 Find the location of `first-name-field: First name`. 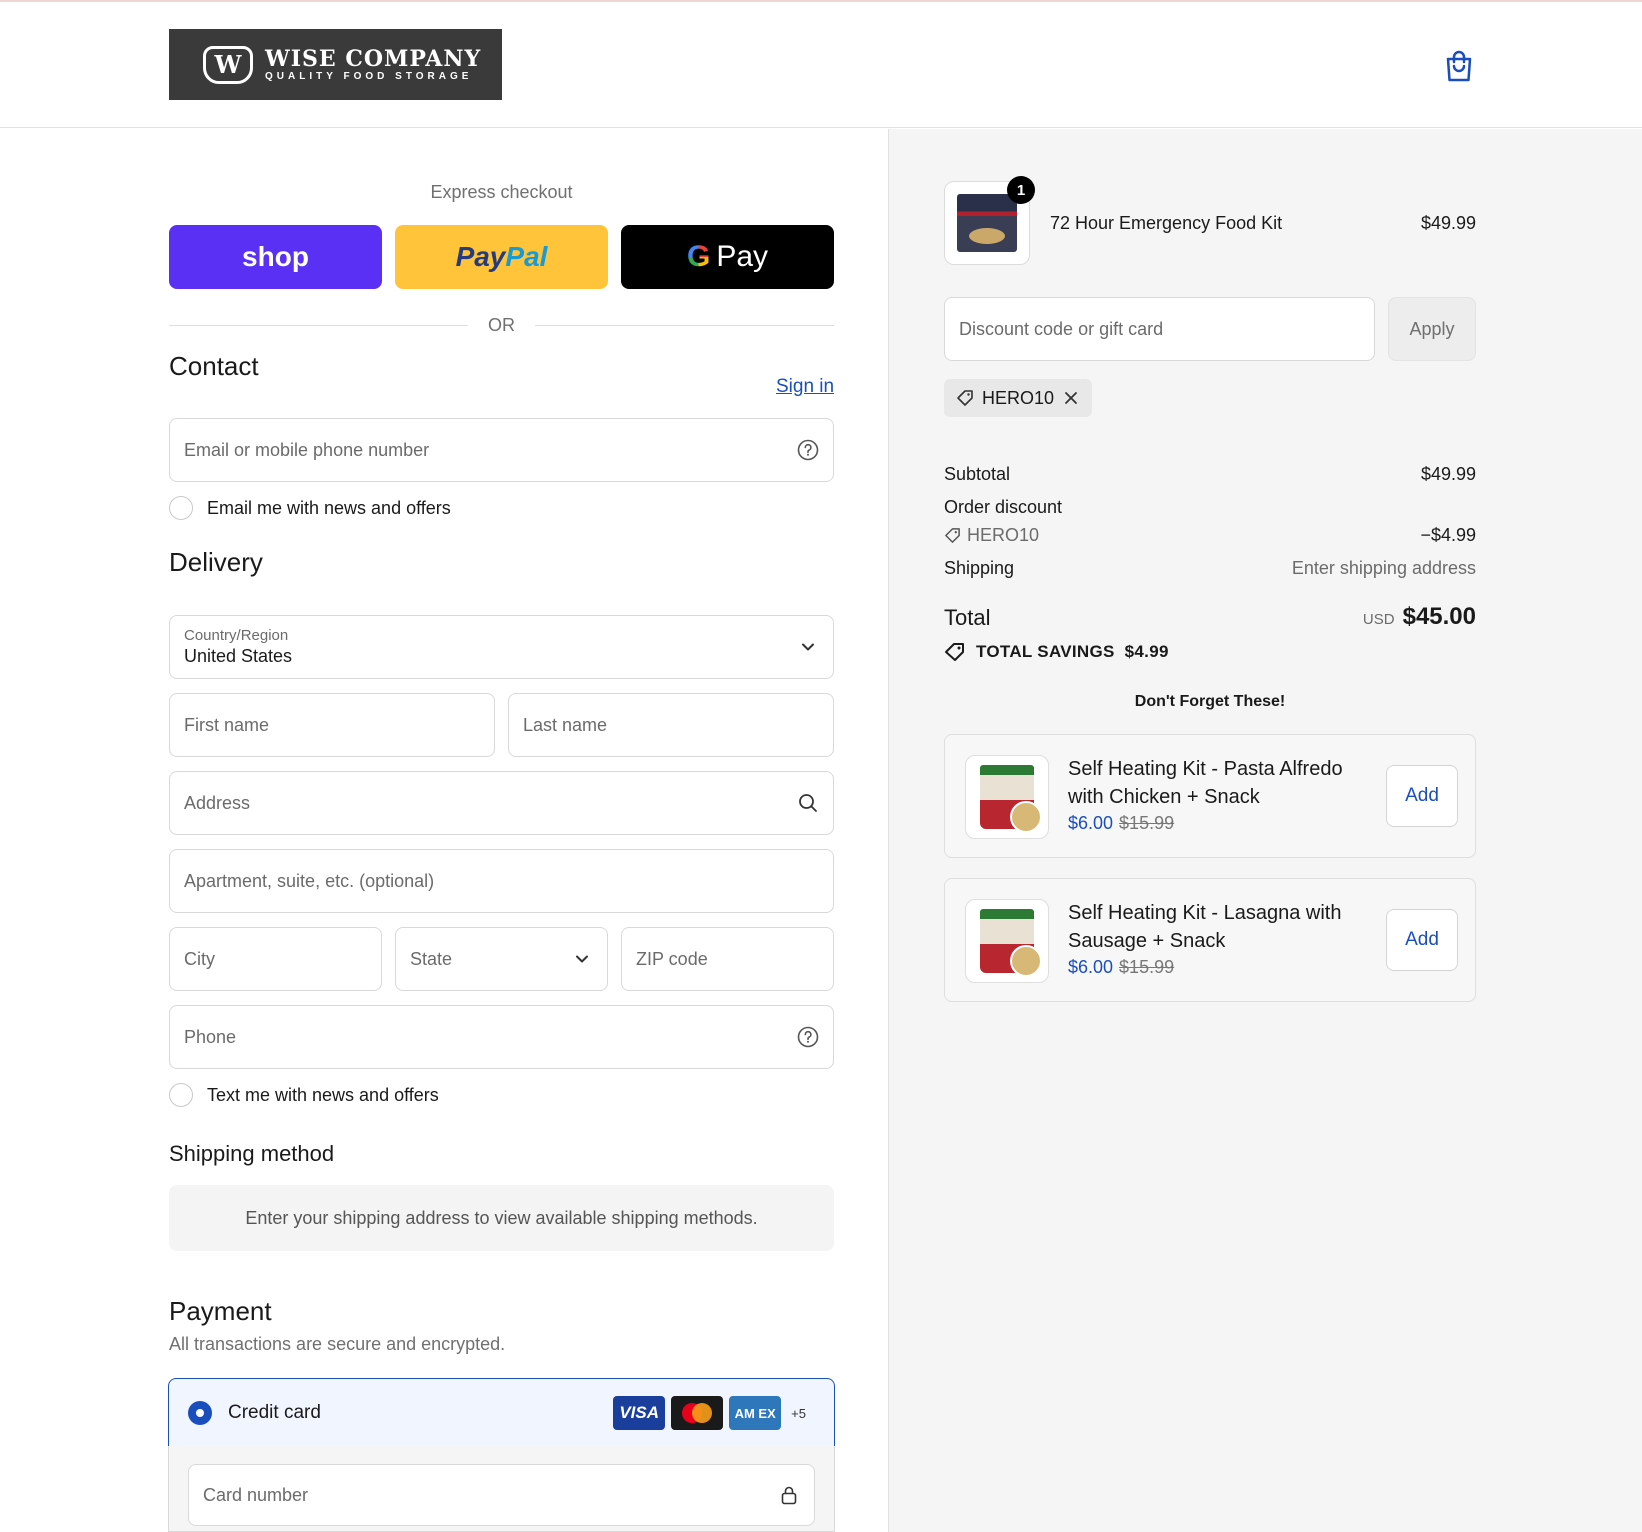

first-name-field: First name is located at coordinates (332, 725).